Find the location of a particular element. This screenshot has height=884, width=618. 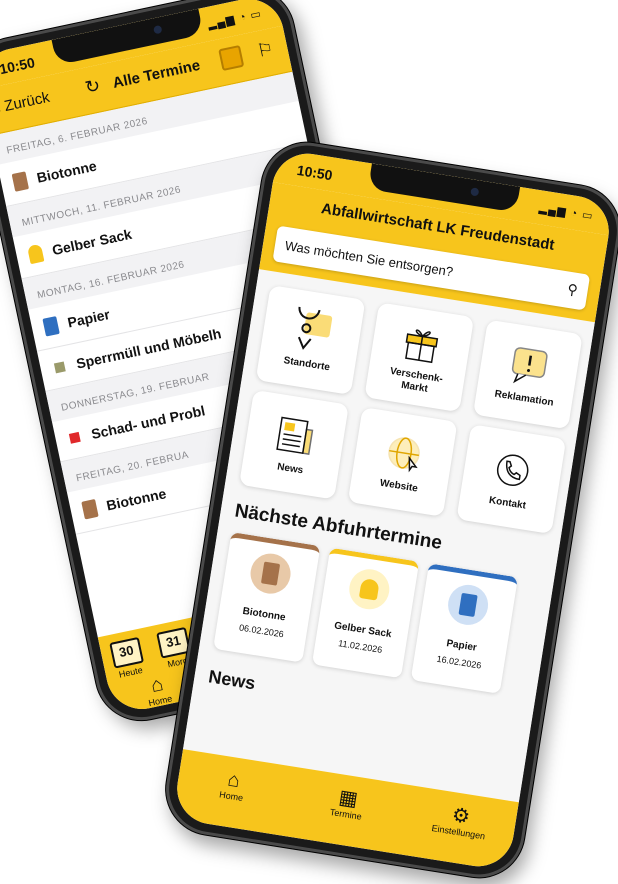

tab-today: 30 Heute is located at coordinates (127, 658).